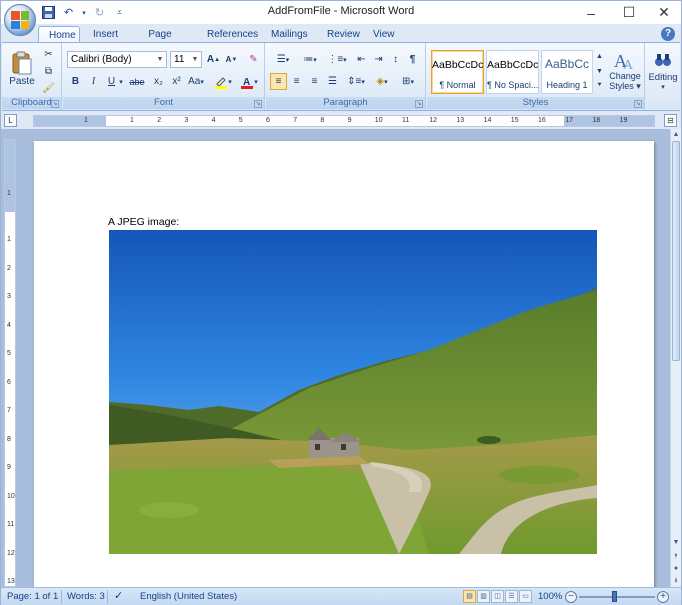 The width and height of the screenshot is (682, 605). Describe the element at coordinates (196, 81) in the screenshot. I see `change-case-button: Aa ▾` at that location.